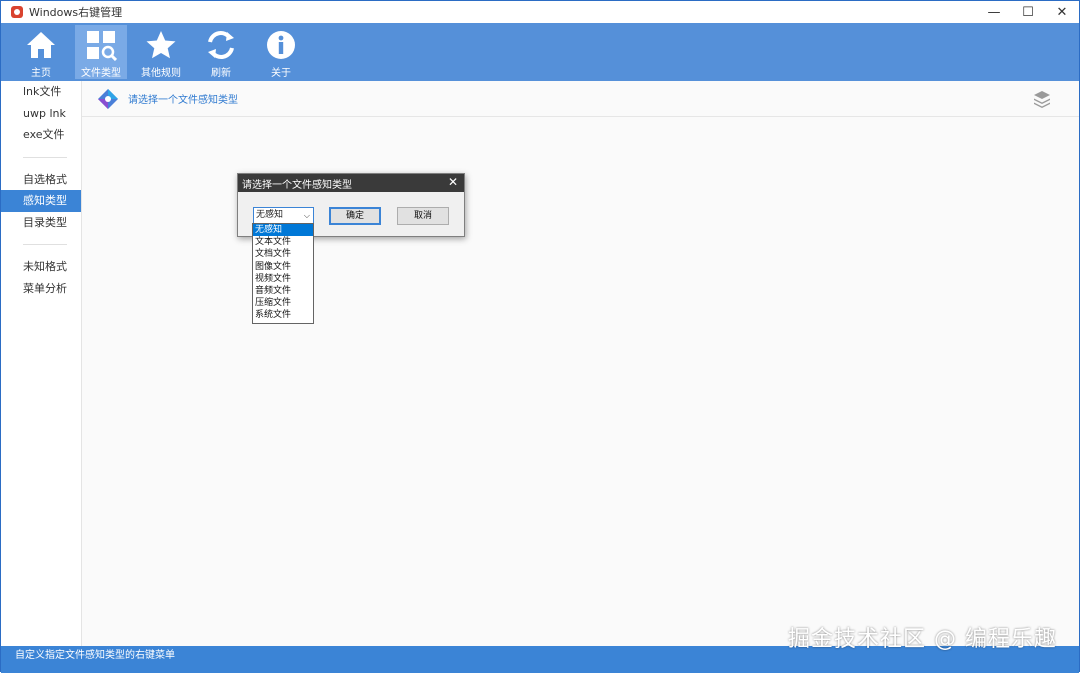 The height and width of the screenshot is (673, 1080). I want to click on title-bar: Windows右键管理 — ☐ ✕, so click(540, 12).